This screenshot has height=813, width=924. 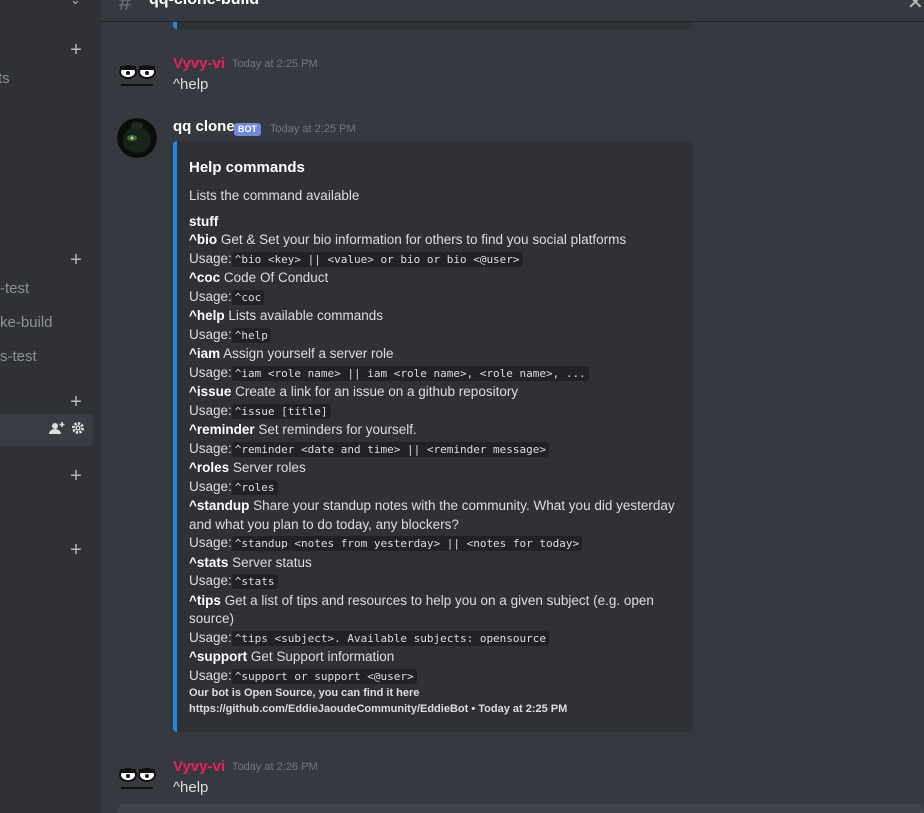 I want to click on sidebar-channel: ke-build, so click(x=26, y=322).